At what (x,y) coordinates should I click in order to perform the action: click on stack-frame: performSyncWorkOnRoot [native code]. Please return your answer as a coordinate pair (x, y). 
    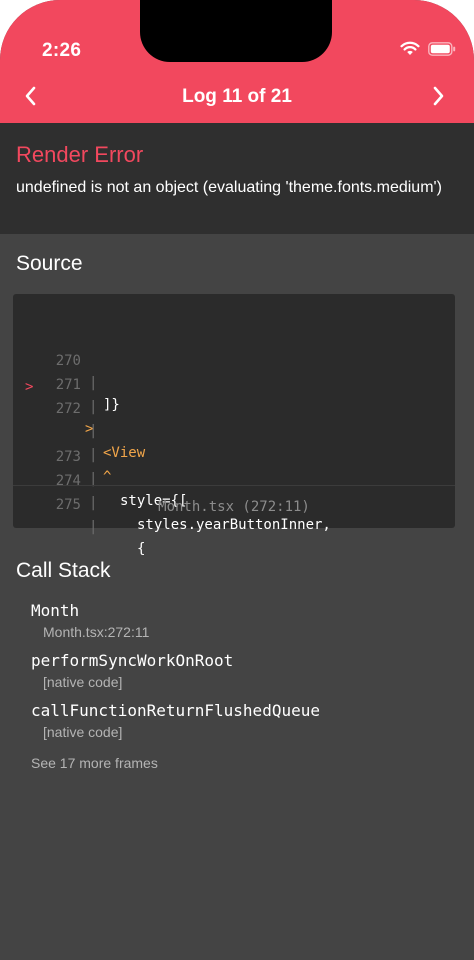
    Looking at the image, I should click on (132, 670).